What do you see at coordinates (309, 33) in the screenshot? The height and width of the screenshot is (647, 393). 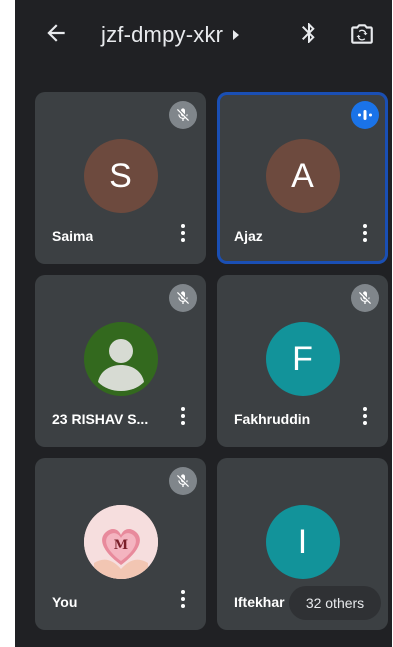 I see `bluetooth-icon` at bounding box center [309, 33].